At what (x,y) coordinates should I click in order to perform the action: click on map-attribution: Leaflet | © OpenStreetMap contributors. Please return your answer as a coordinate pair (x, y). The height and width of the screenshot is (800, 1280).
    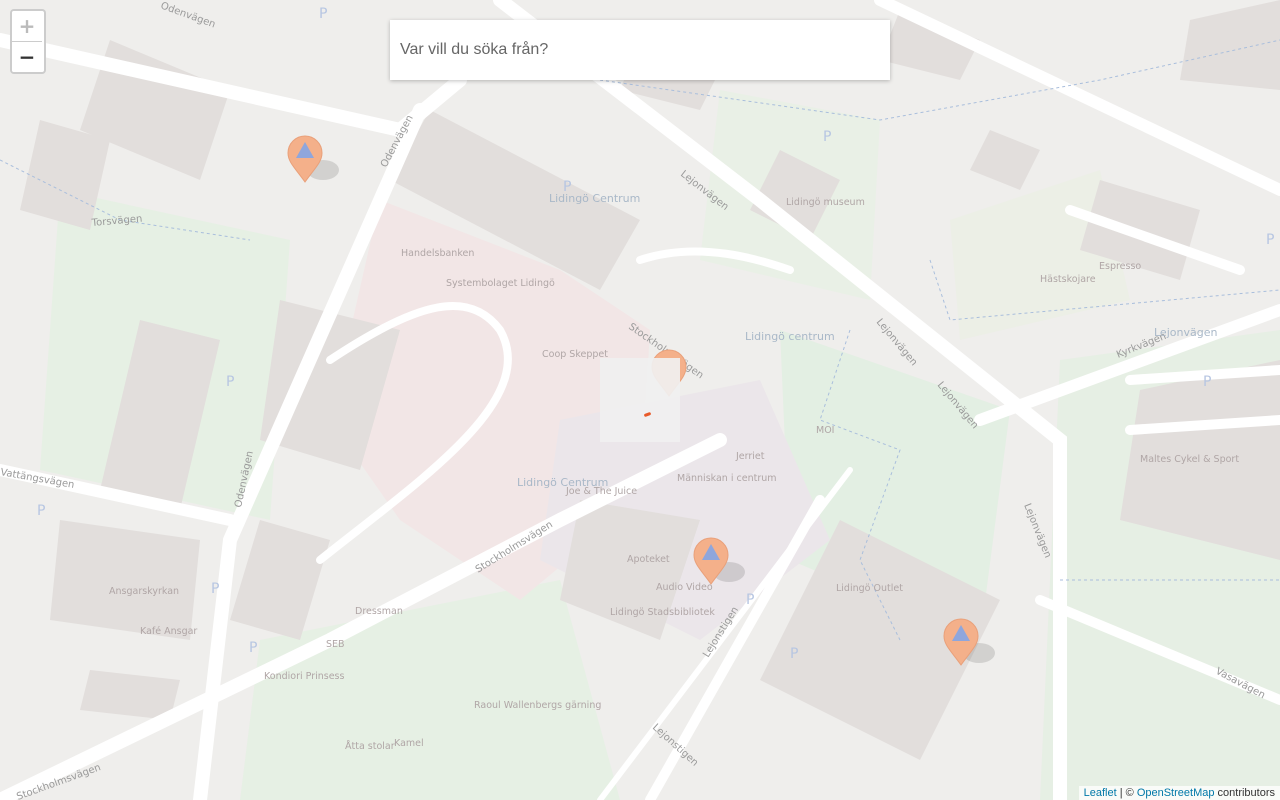
    Looking at the image, I should click on (1179, 793).